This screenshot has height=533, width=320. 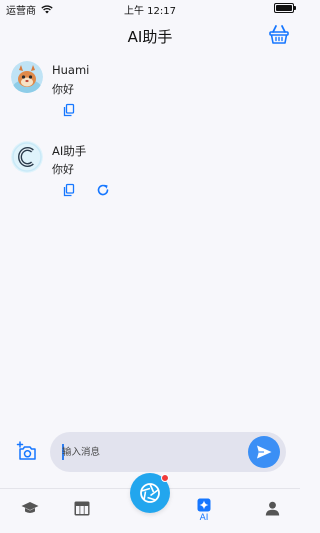 I want to click on message-composer, so click(x=150, y=452).